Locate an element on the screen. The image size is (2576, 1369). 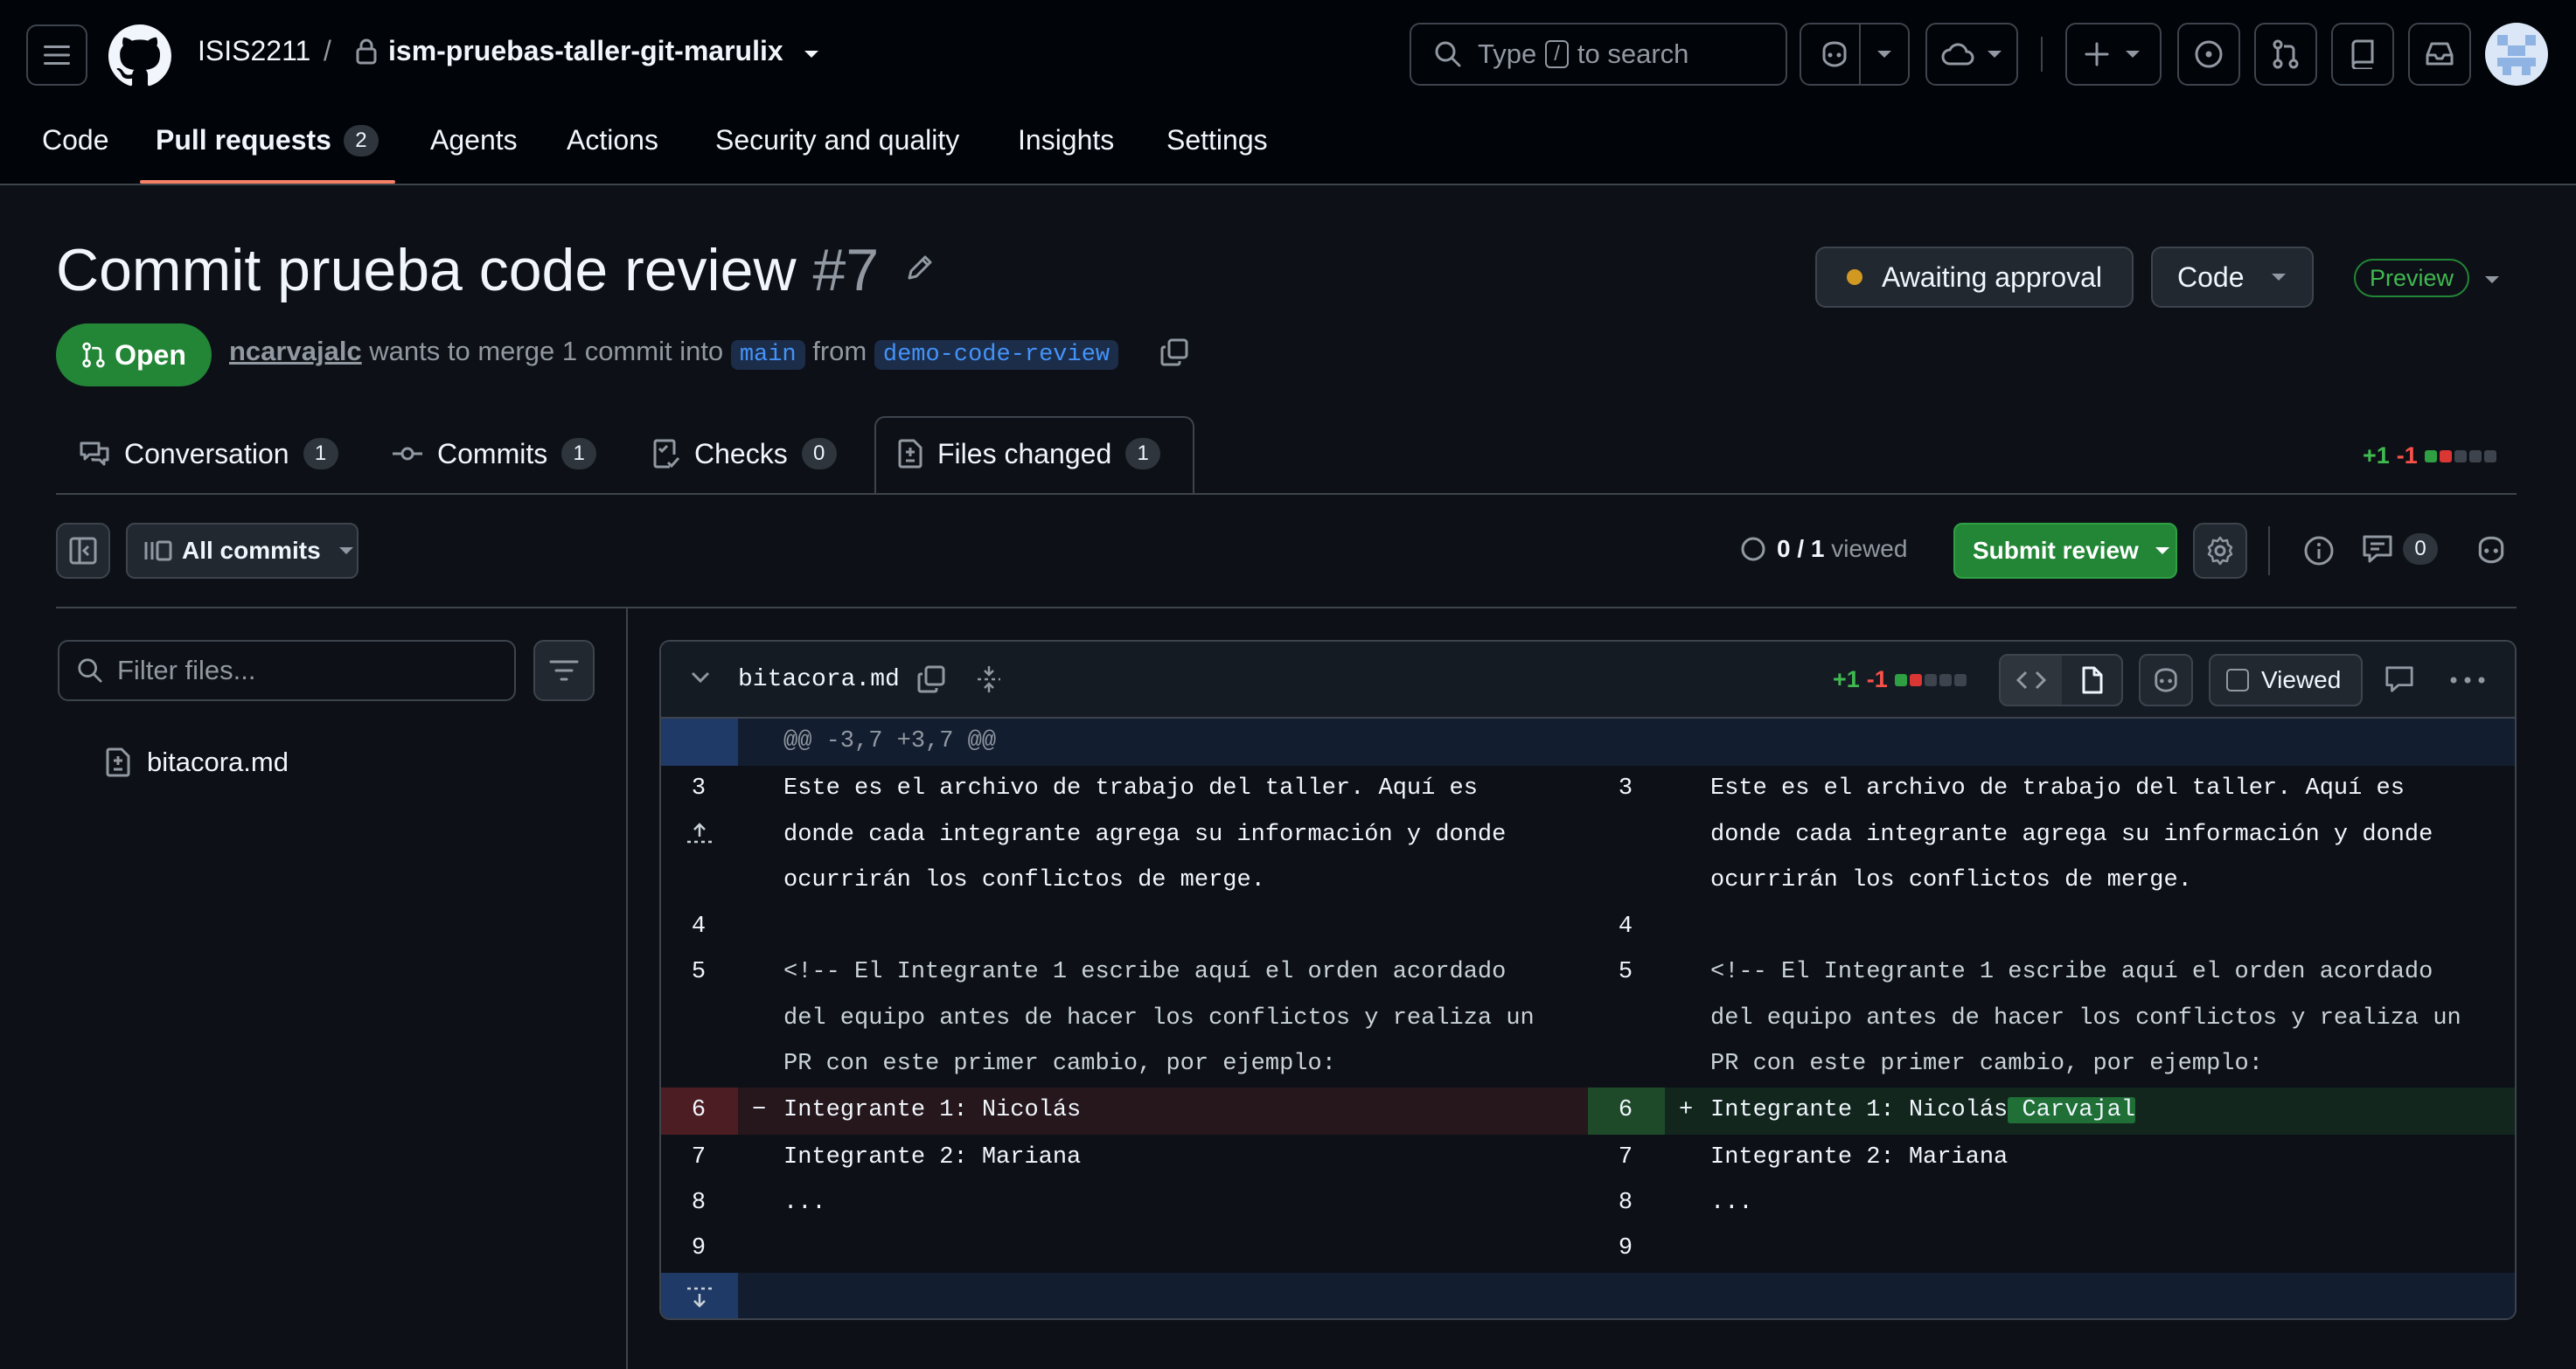
kebab-menu-icon is located at coordinates (2467, 681).